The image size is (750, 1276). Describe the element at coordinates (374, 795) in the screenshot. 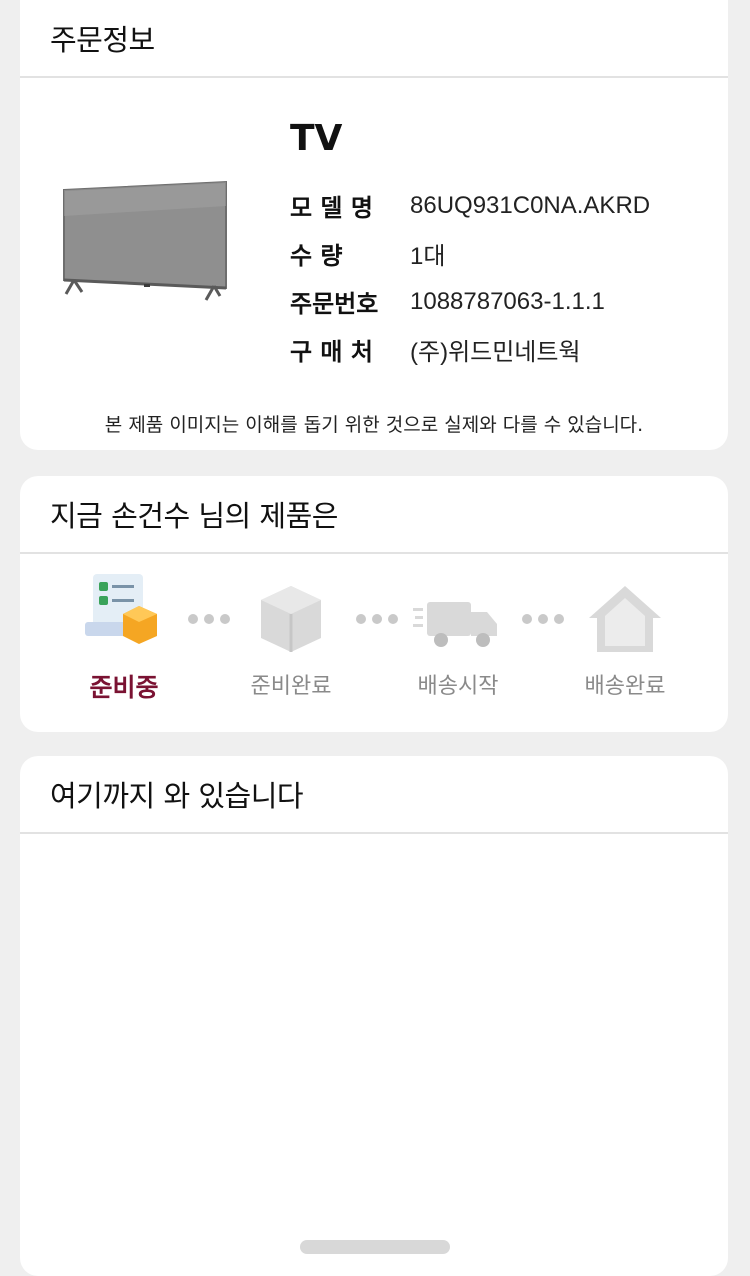

I see `location-title: 여기까지 와 있습니다` at that location.